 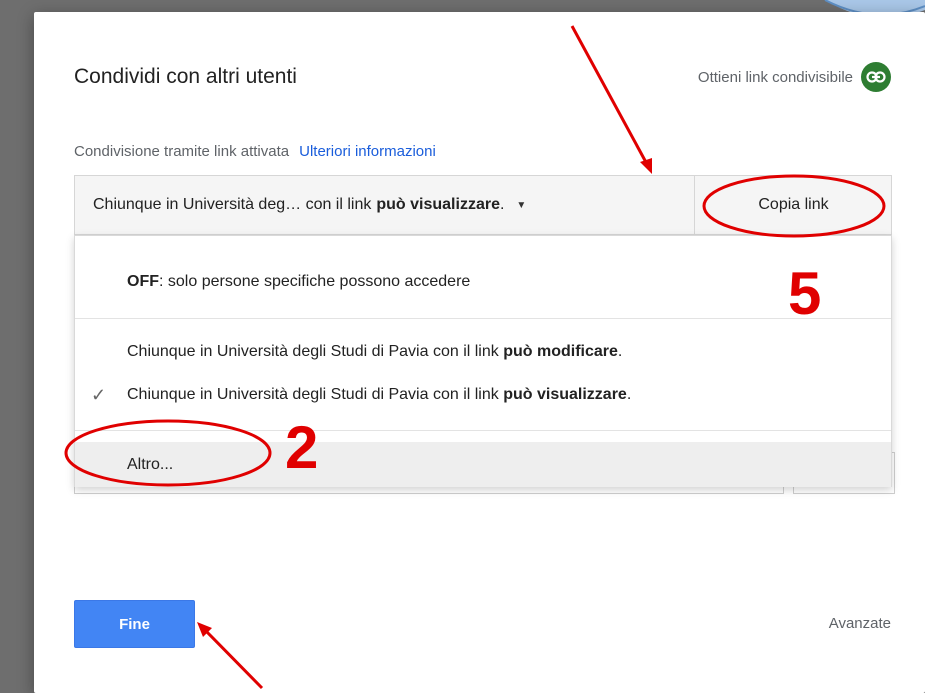 What do you see at coordinates (860, 623) in the screenshot?
I see `advanced-link: Avanzate` at bounding box center [860, 623].